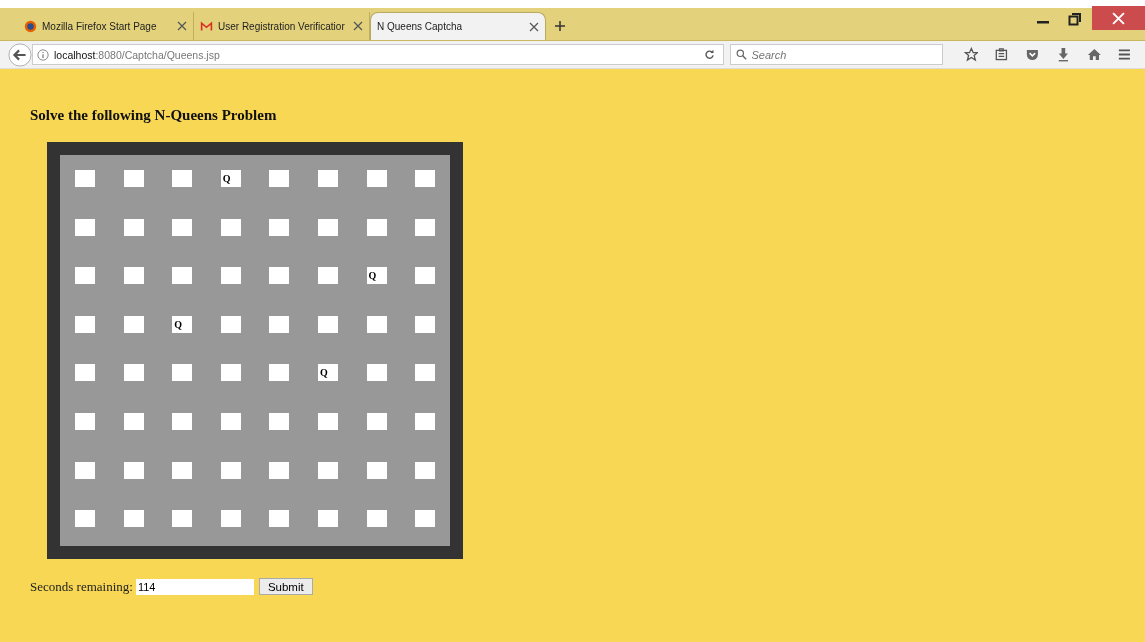 This screenshot has width=1145, height=642. What do you see at coordinates (206, 26) in the screenshot?
I see `mail-icon` at bounding box center [206, 26].